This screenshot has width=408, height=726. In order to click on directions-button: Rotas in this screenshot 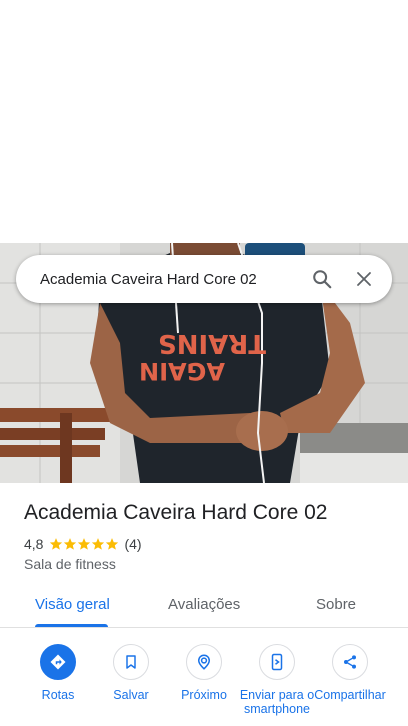, I will do `click(58, 673)`.